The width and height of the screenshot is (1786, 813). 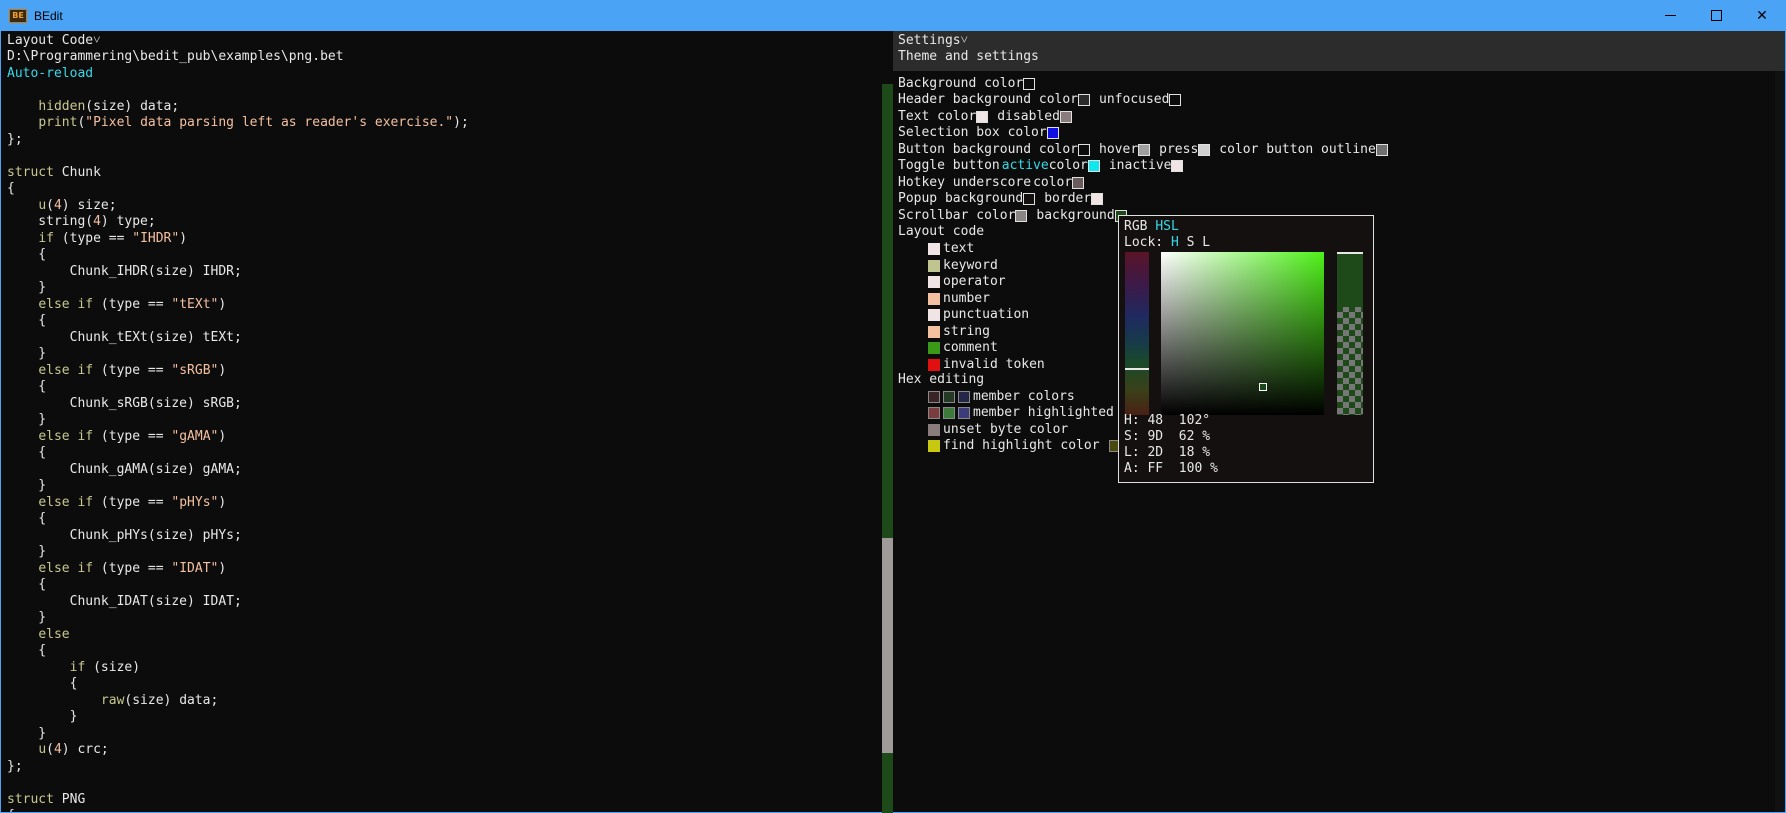 I want to click on popup-border-swatch, so click(x=1097, y=199).